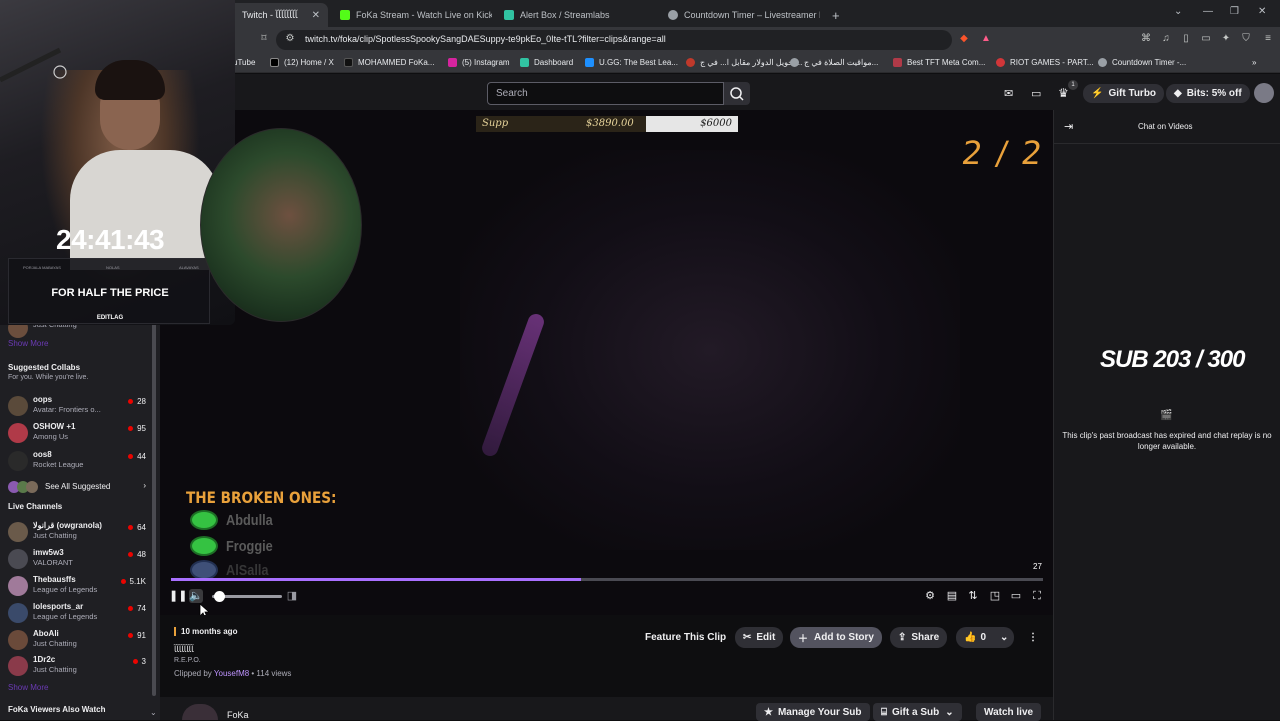 This screenshot has height=721, width=1280. I want to click on brave-rewards-icon: ▲, so click(986, 39).